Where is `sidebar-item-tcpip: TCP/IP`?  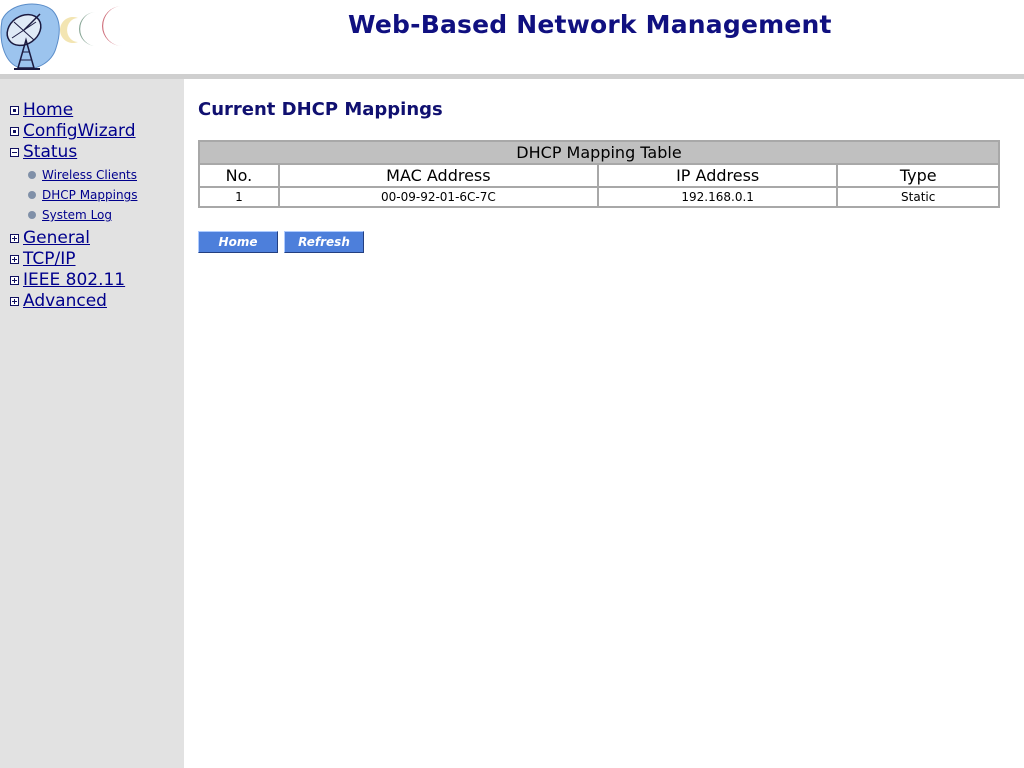
sidebar-item-tcpip: TCP/IP is located at coordinates (43, 259).